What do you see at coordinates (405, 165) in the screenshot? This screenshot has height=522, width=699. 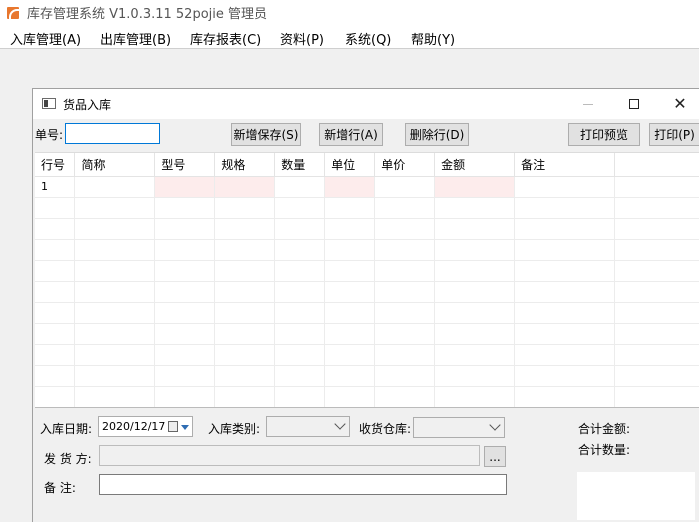 I see `col-header-unit-price: 单价` at bounding box center [405, 165].